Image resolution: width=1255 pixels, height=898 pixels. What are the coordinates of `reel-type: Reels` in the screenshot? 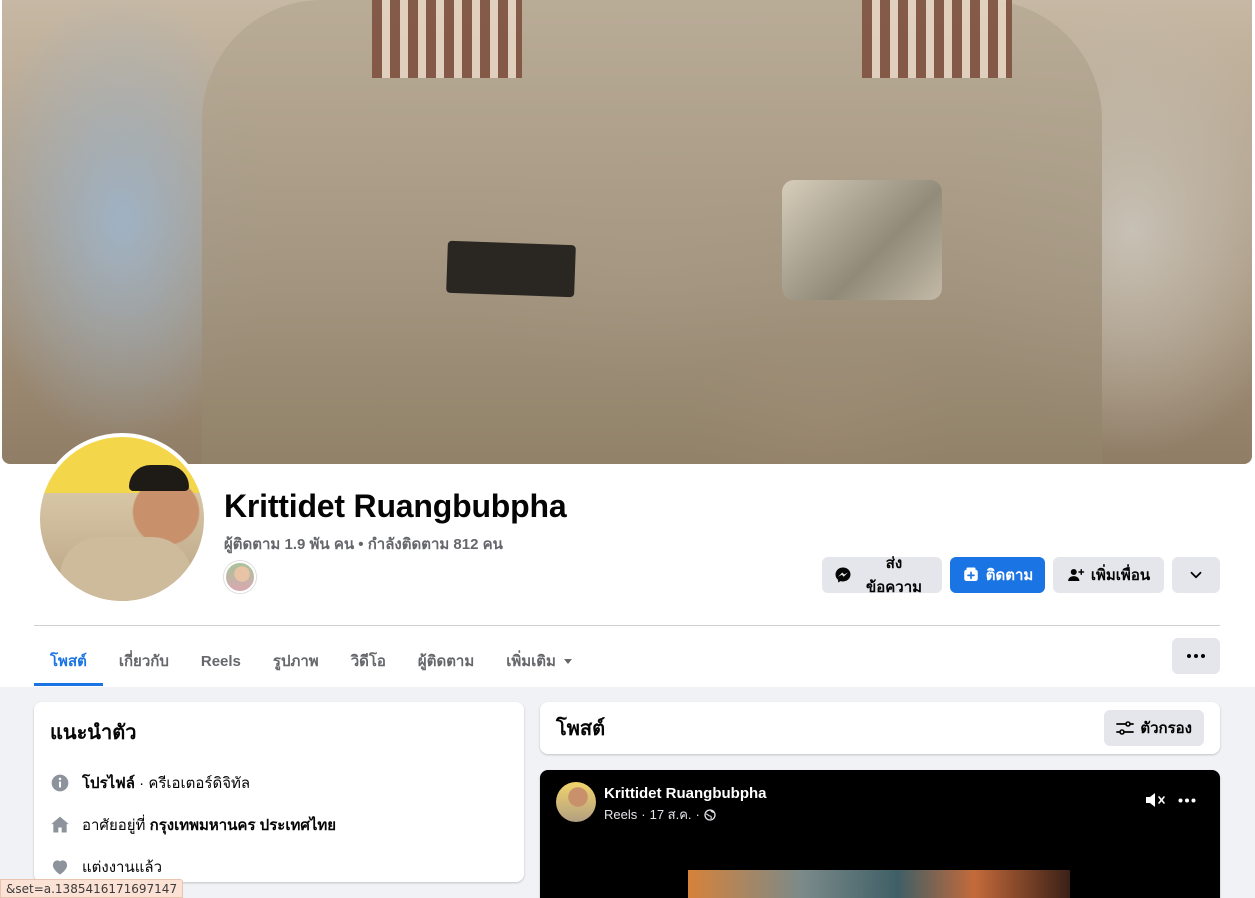 It's located at (620, 814).